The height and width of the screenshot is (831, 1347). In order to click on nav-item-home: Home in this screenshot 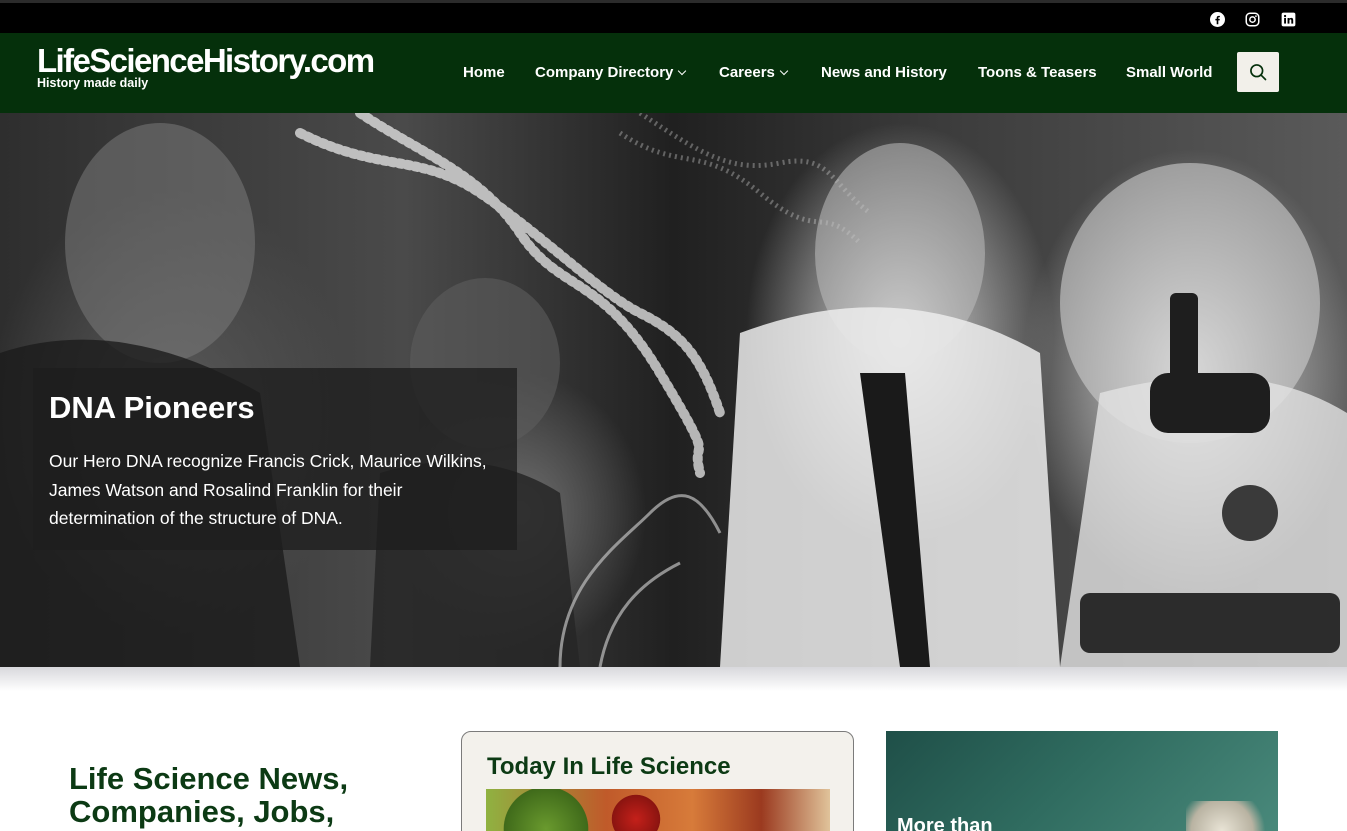, I will do `click(484, 73)`.